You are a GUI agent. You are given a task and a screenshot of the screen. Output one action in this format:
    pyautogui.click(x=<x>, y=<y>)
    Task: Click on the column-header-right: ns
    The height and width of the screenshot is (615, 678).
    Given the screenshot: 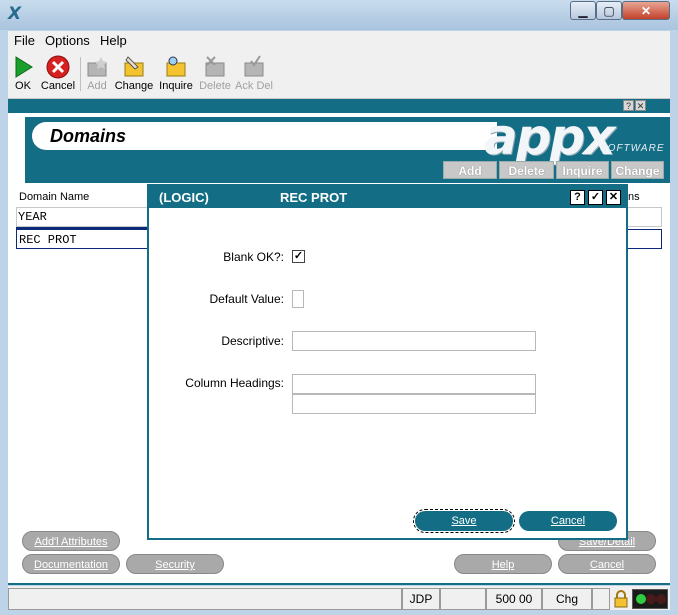 What is the action you would take?
    pyautogui.click(x=634, y=197)
    